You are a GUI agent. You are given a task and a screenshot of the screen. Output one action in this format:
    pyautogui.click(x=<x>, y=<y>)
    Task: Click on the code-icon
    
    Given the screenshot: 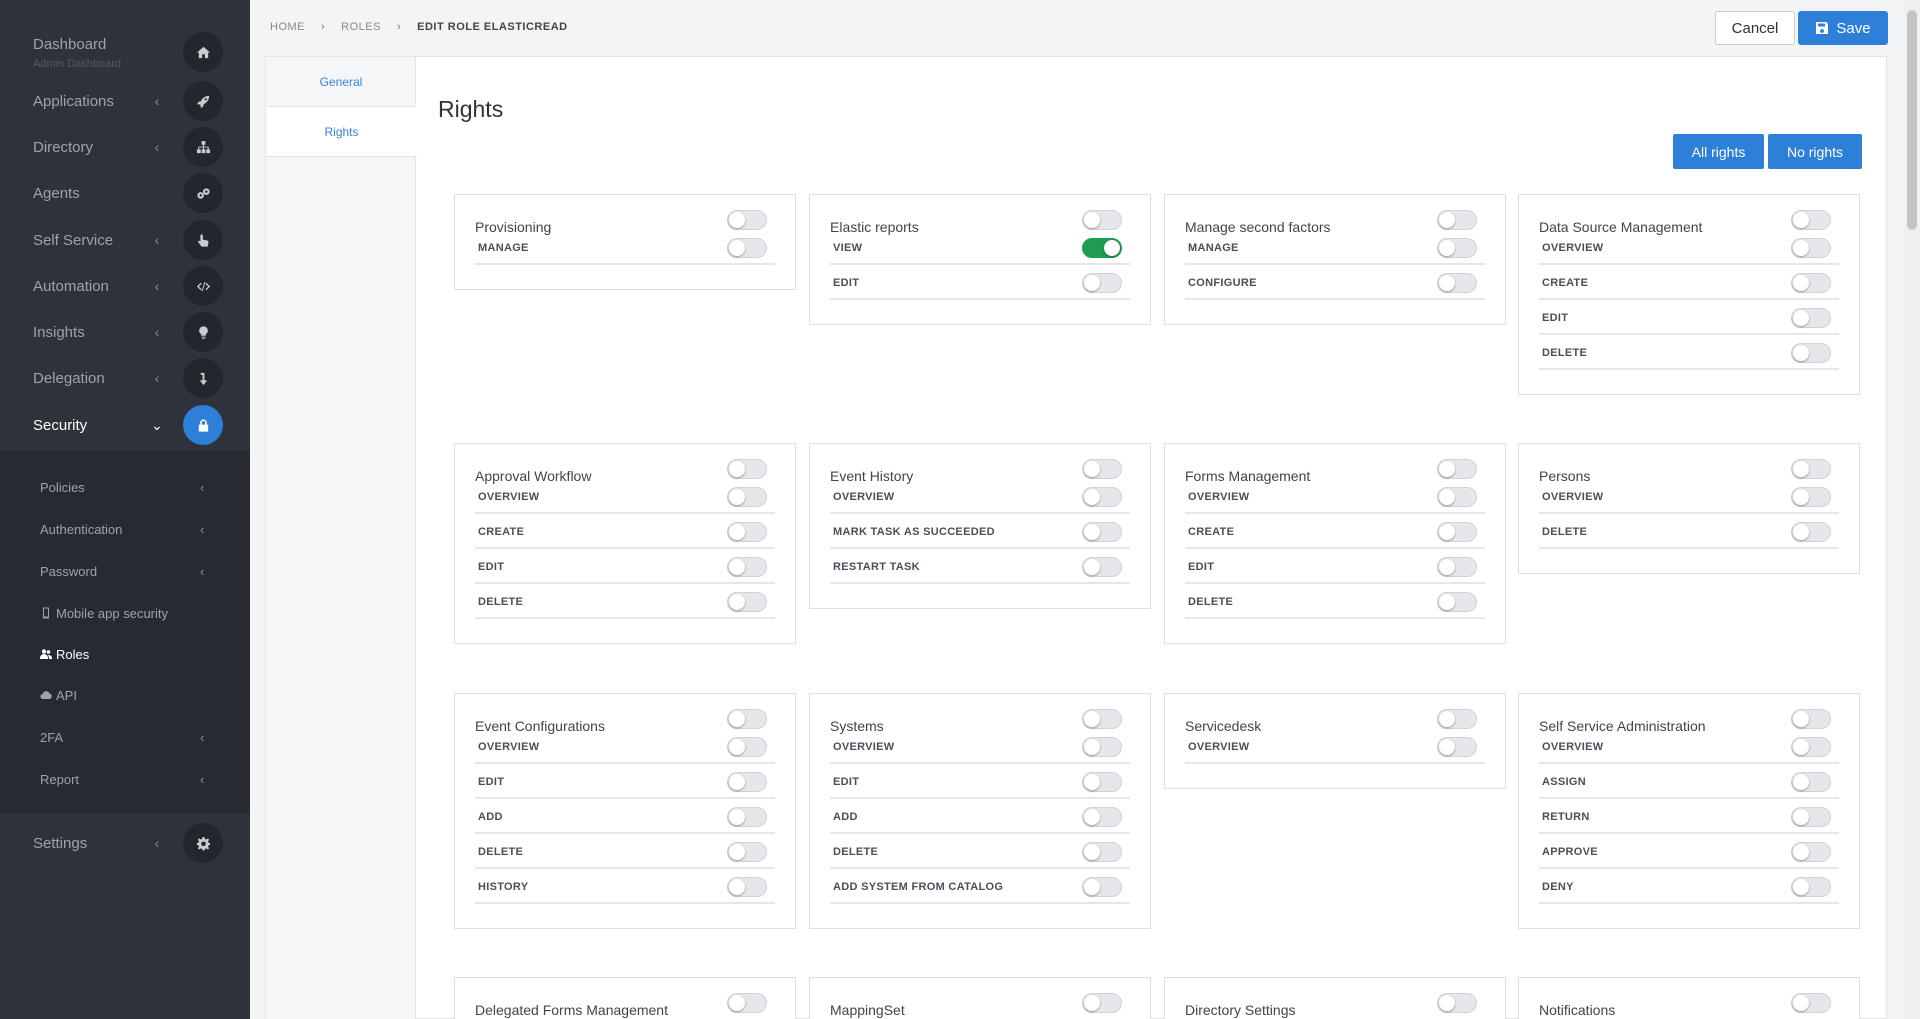 What is the action you would take?
    pyautogui.click(x=203, y=286)
    